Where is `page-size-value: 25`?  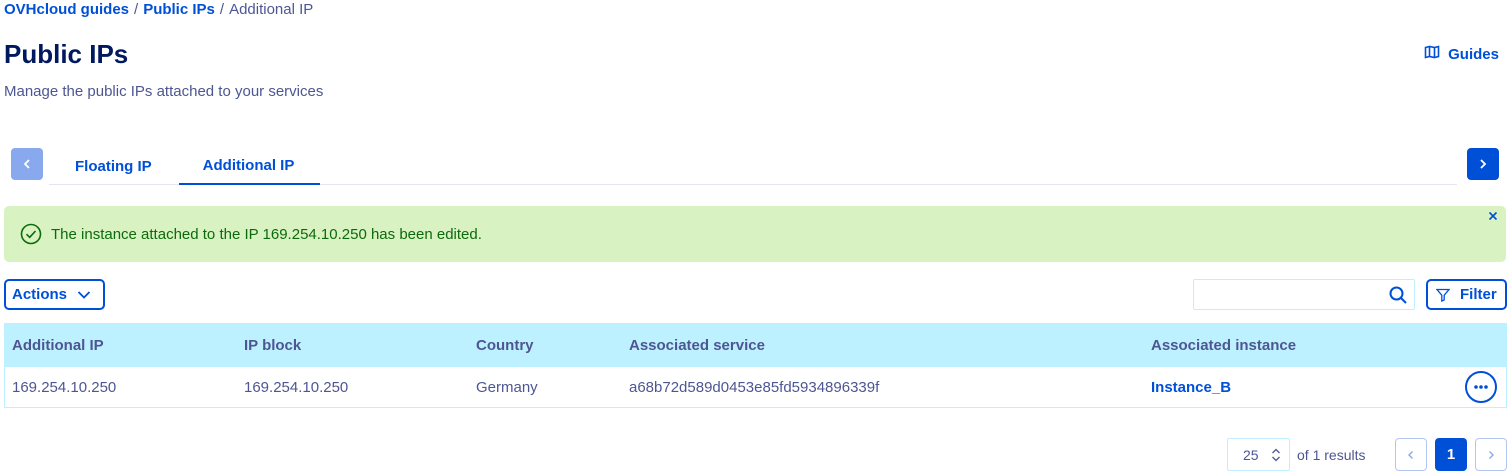
page-size-value: 25 is located at coordinates (1251, 454).